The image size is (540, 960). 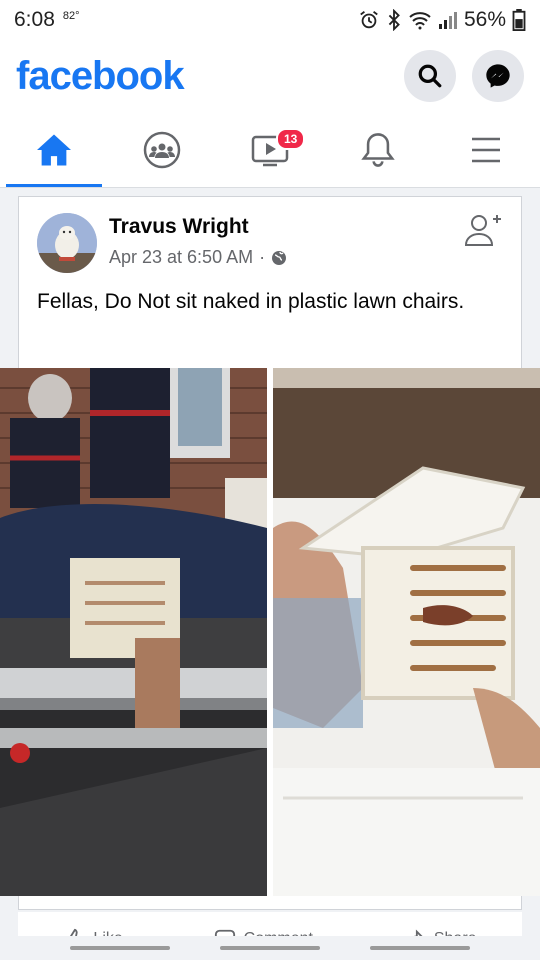 I want to click on signal-icon, so click(x=447, y=20).